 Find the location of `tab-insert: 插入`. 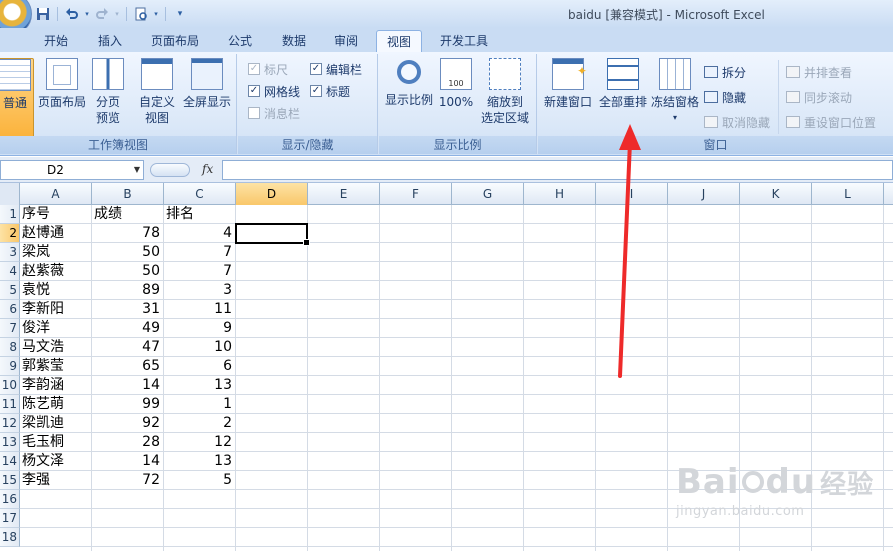

tab-insert: 插入 is located at coordinates (110, 41).